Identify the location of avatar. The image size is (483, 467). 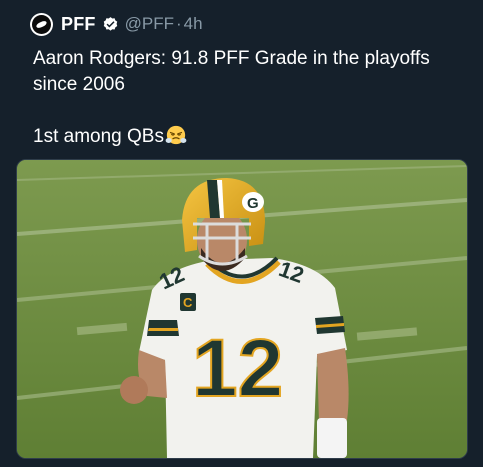
(41, 24).